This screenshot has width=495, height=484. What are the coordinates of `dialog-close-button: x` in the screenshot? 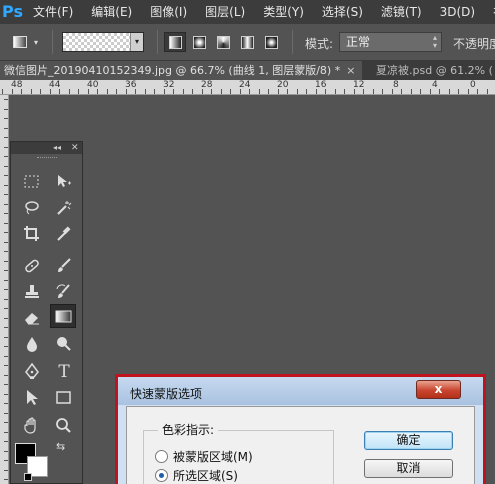 It's located at (438, 389).